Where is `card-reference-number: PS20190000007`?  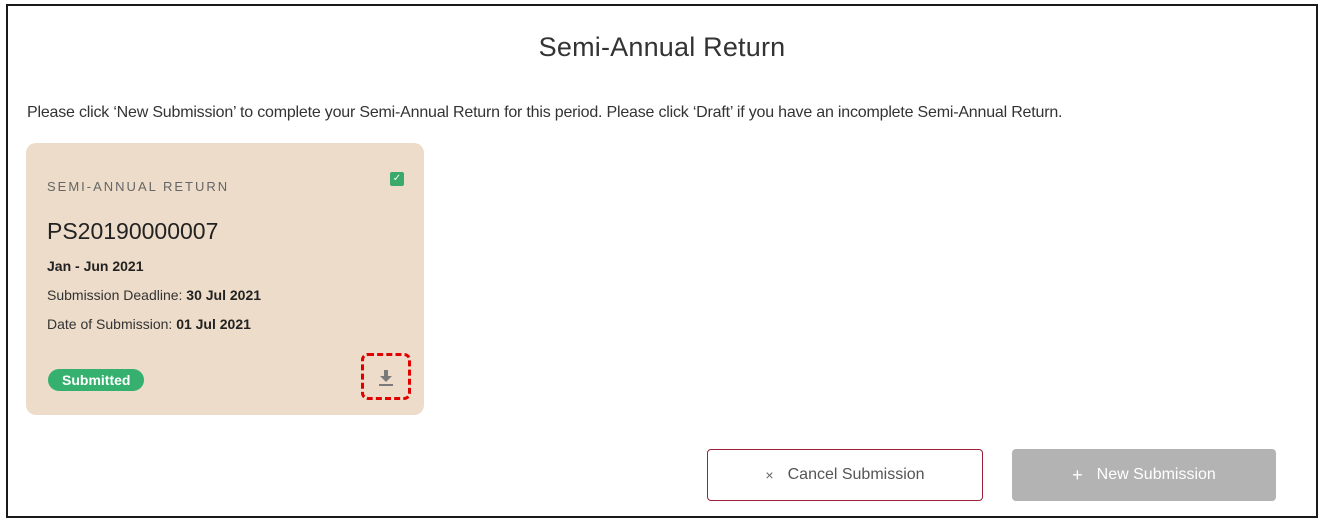
card-reference-number: PS20190000007 is located at coordinates (133, 231).